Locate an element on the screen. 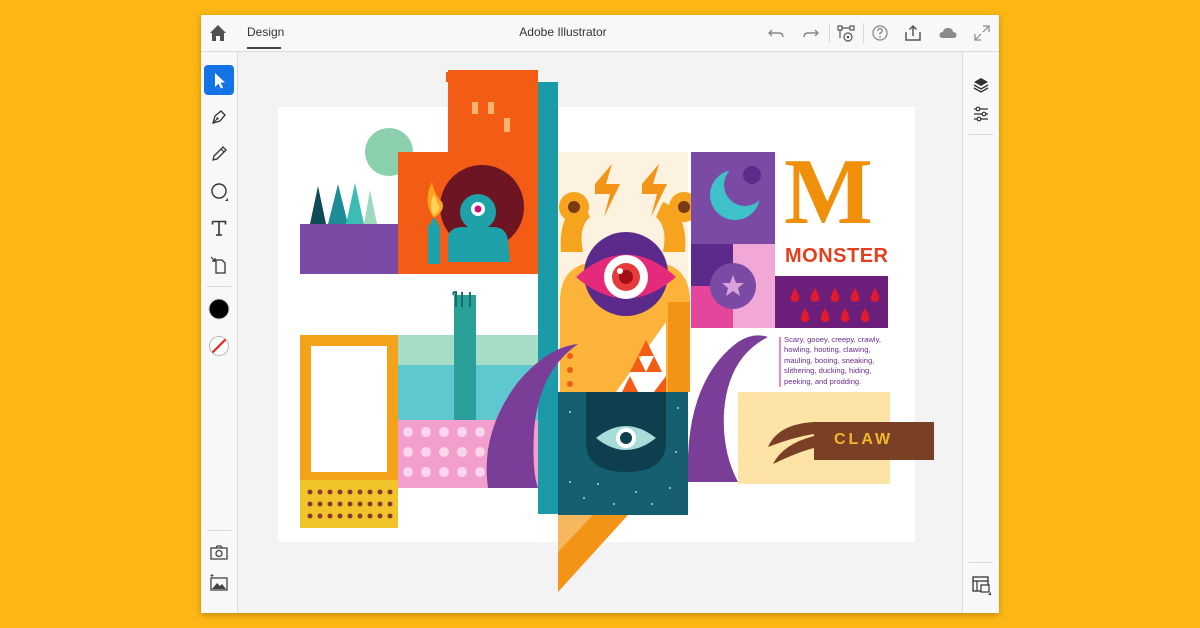 The width and height of the screenshot is (1200, 628). home-icon is located at coordinates (218, 33).